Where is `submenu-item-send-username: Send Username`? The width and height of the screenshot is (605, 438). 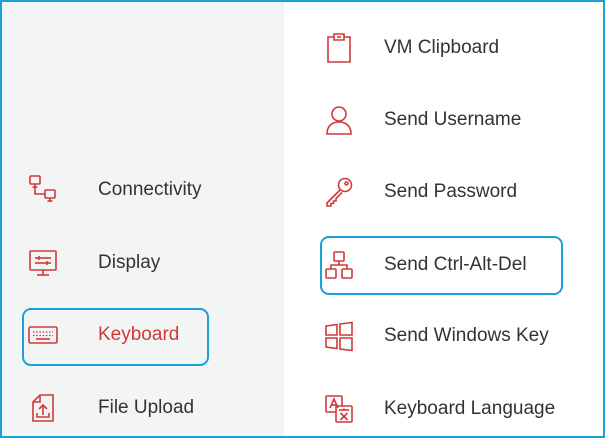
submenu-item-send-username: Send Username is located at coordinates (421, 120).